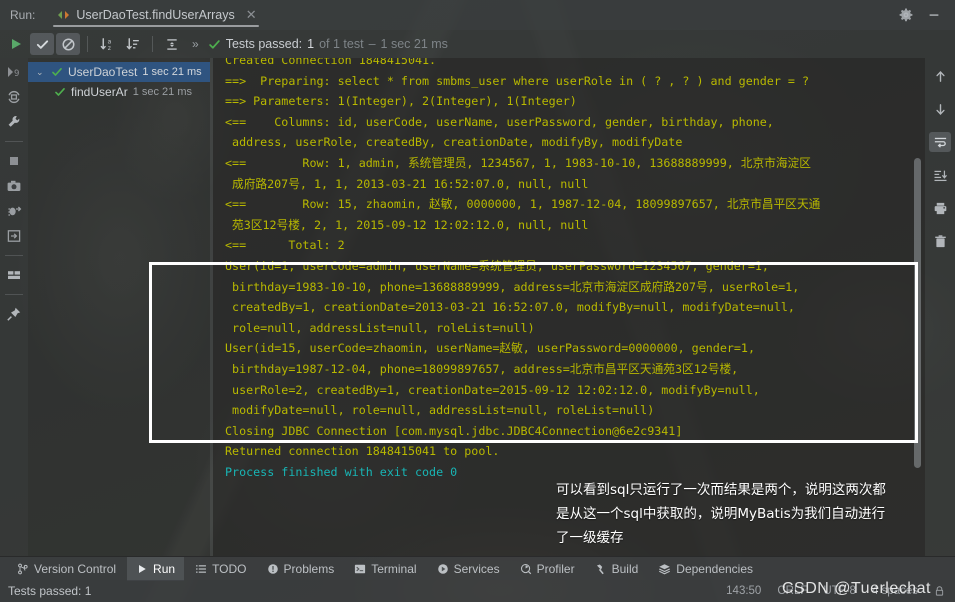 The width and height of the screenshot is (955, 602). Describe the element at coordinates (14, 275) in the screenshot. I see `layout-icon` at that location.